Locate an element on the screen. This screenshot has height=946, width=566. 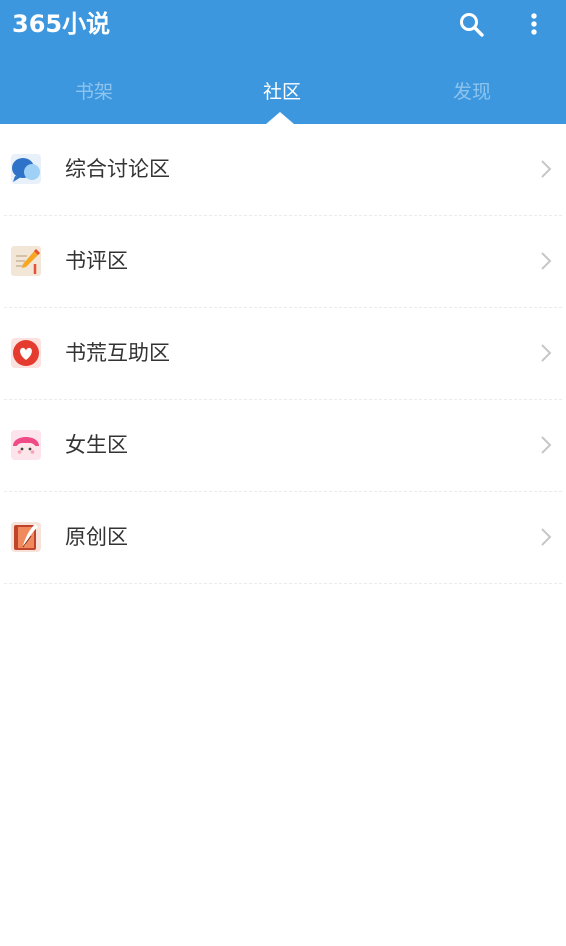
app-bar: 365小说 书架 社区 发现 is located at coordinates (283, 62).